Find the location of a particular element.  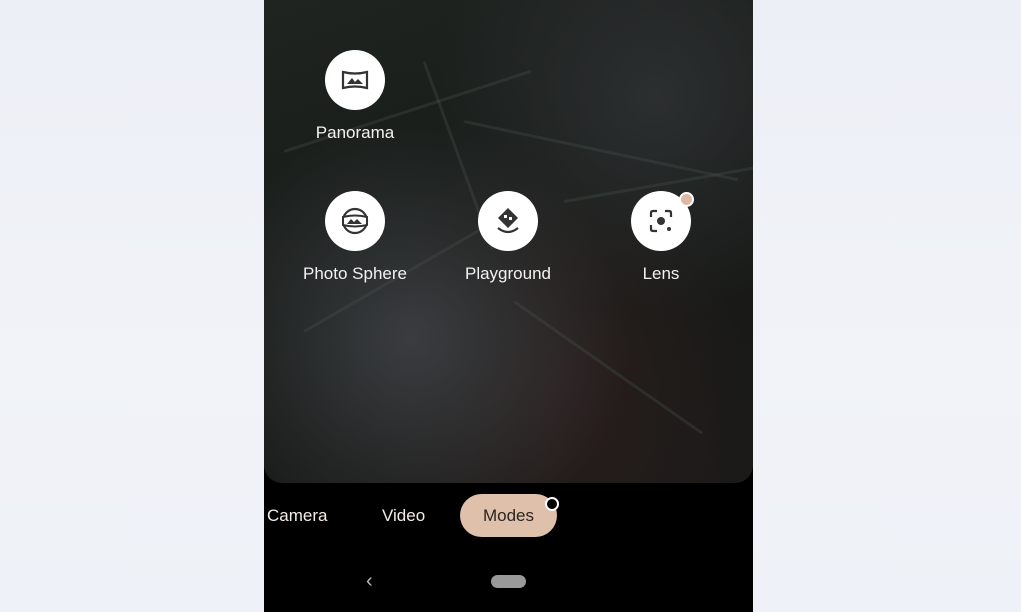

mode-label: Playground is located at coordinates (507, 273).